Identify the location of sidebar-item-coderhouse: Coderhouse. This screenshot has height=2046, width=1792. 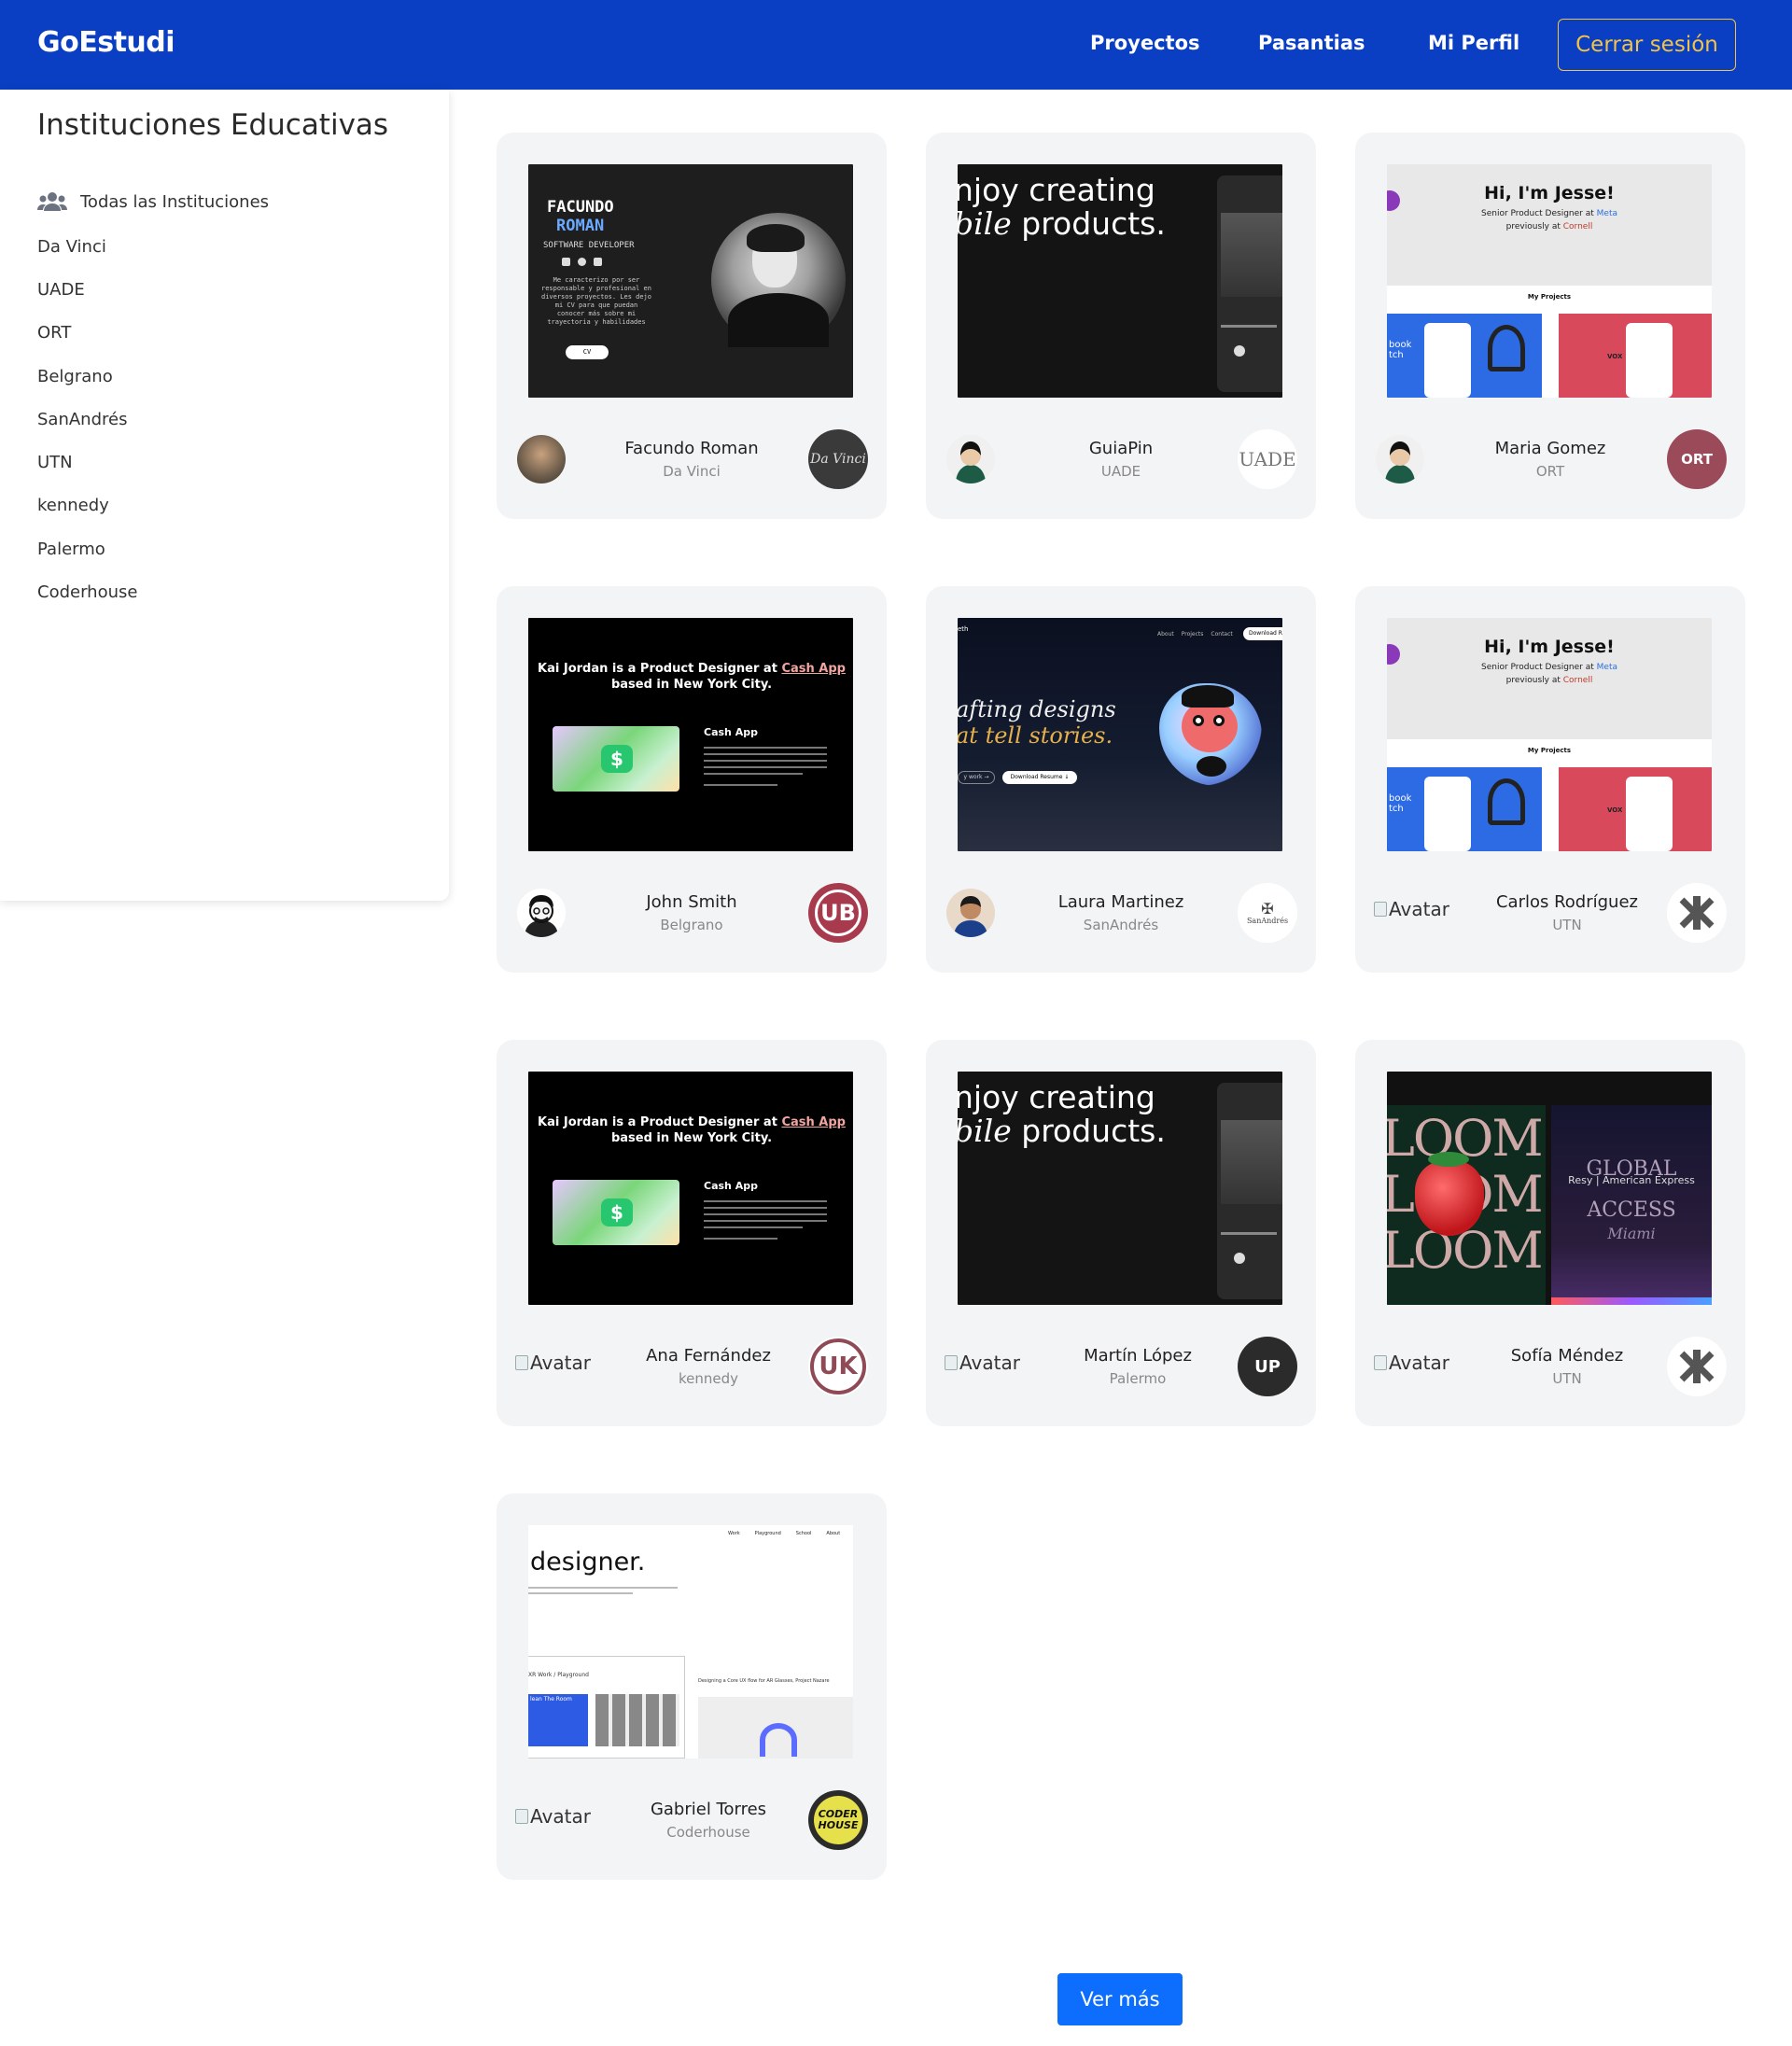
(87, 592).